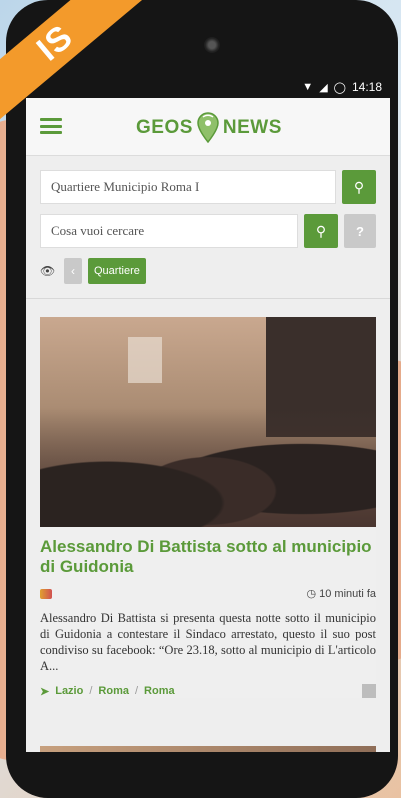 This screenshot has height=798, width=401. What do you see at coordinates (208, 593) in the screenshot?
I see `article-meta: ◷ 10 minuti fa` at bounding box center [208, 593].